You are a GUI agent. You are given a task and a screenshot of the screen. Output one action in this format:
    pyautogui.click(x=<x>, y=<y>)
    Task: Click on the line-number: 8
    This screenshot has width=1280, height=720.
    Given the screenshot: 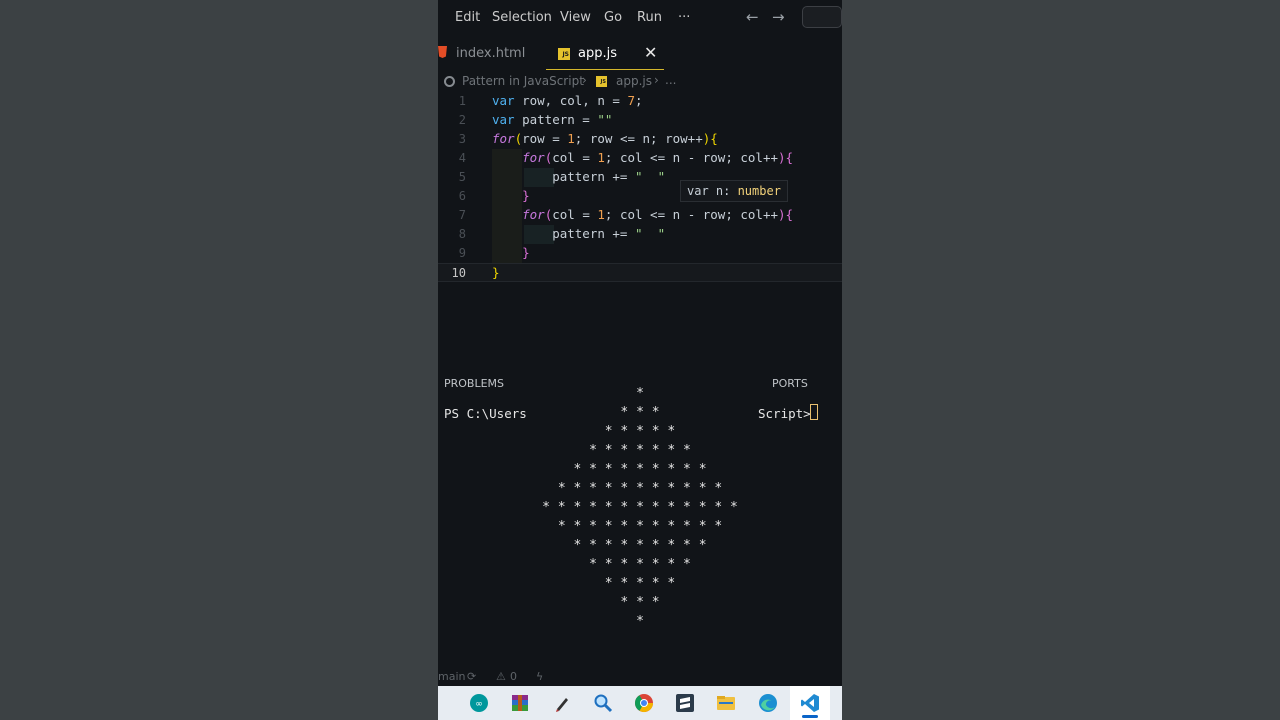 What is the action you would take?
    pyautogui.click(x=462, y=234)
    